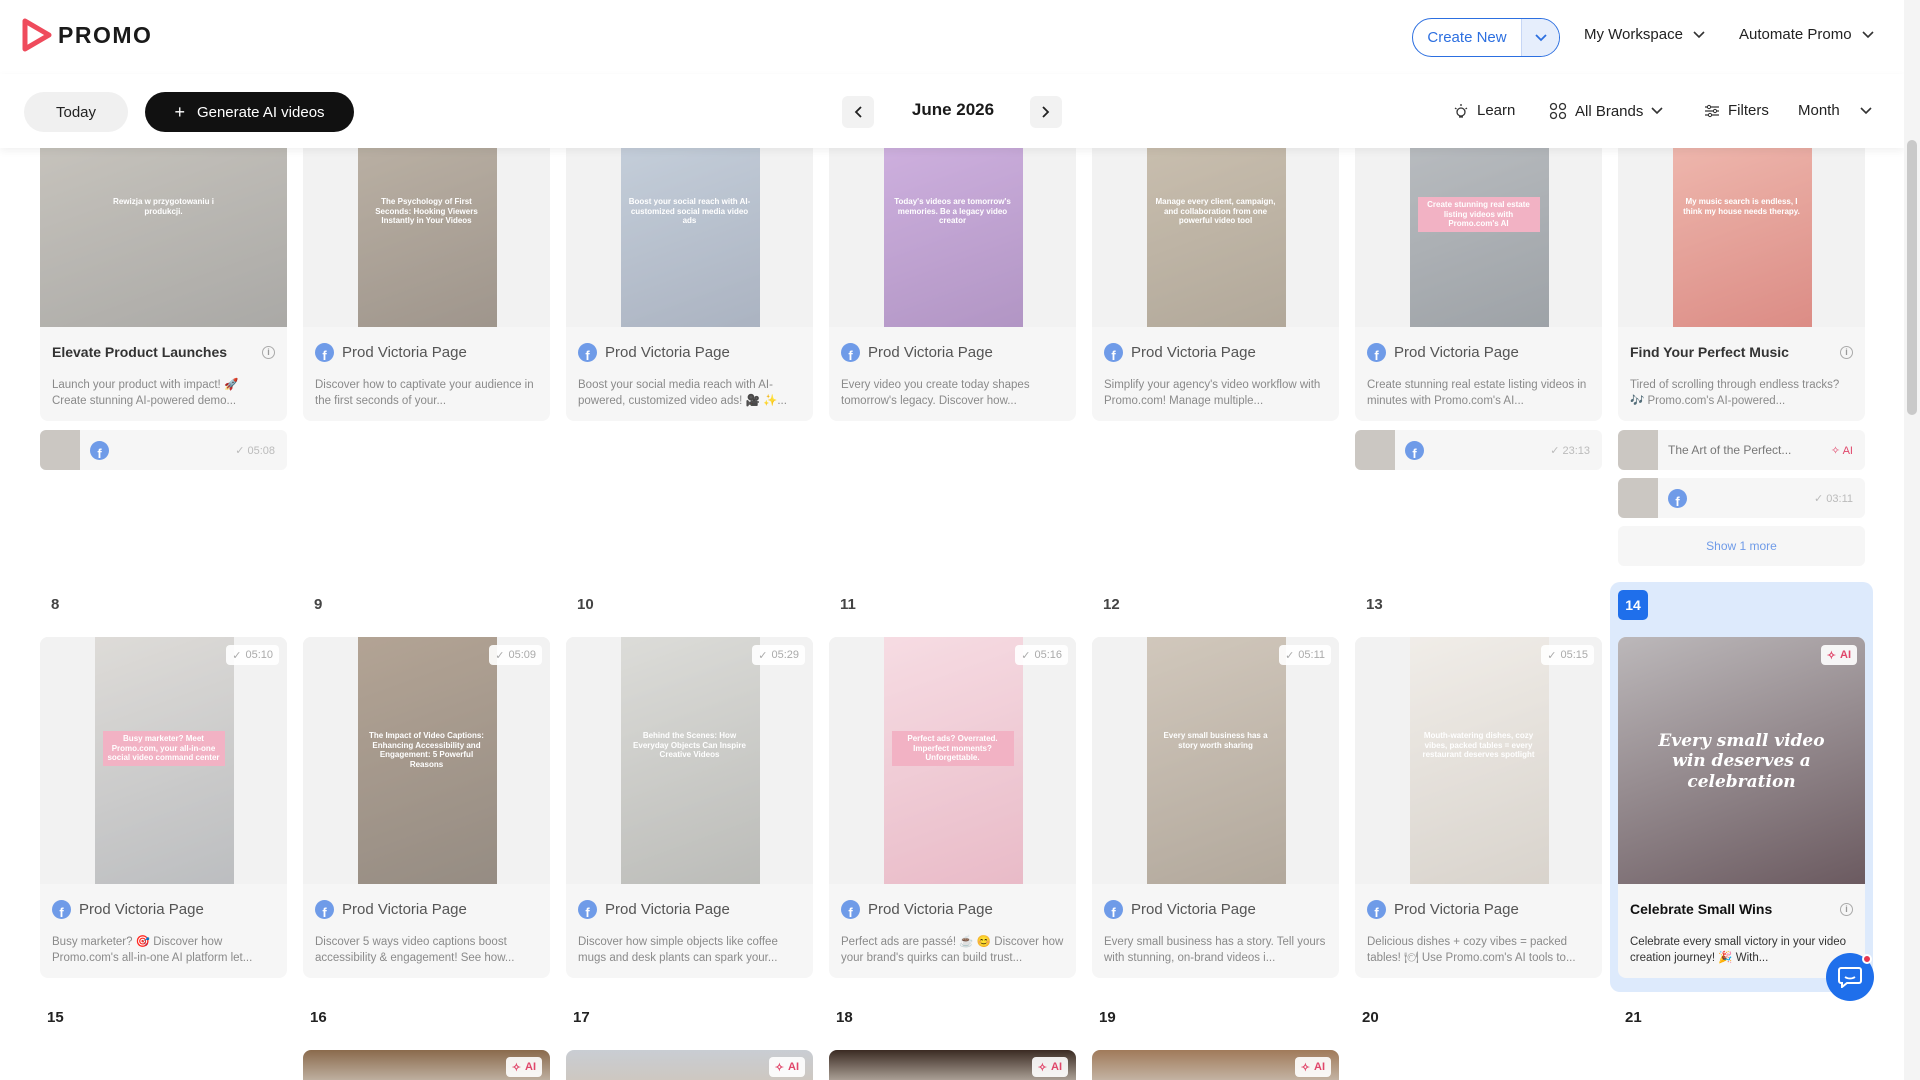 The height and width of the screenshot is (1080, 1920). I want to click on scheduled-post-row: f ✓ 03:11, so click(1741, 498).